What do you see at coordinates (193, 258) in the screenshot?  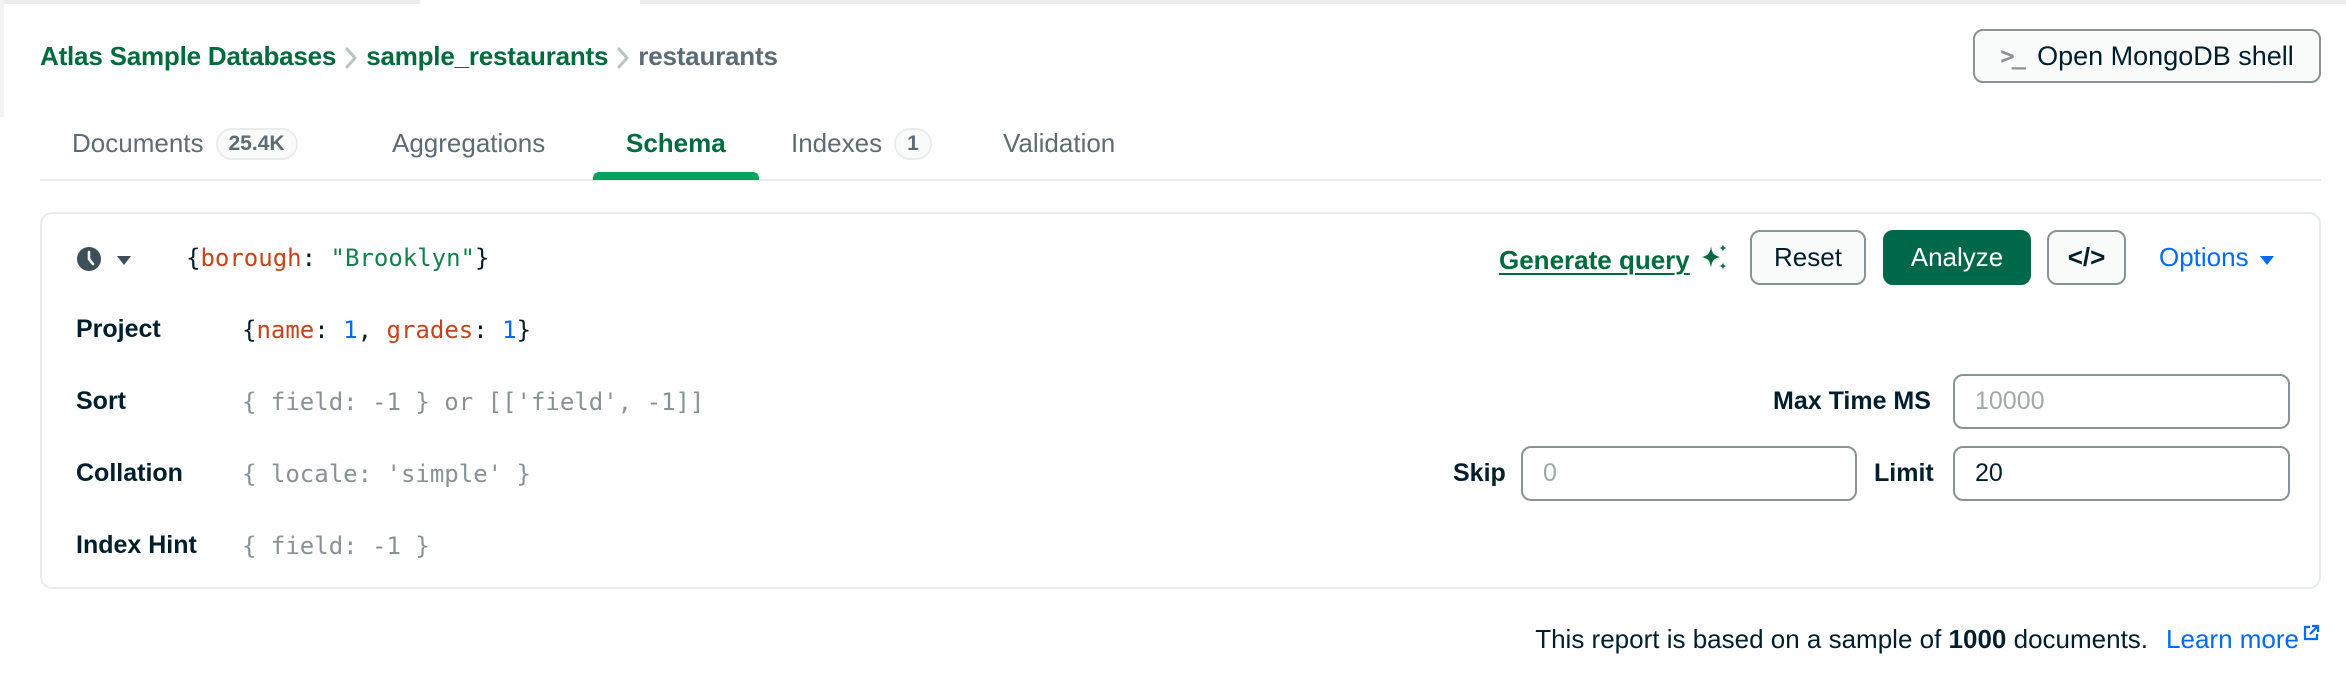 I see `filter-brace: {` at bounding box center [193, 258].